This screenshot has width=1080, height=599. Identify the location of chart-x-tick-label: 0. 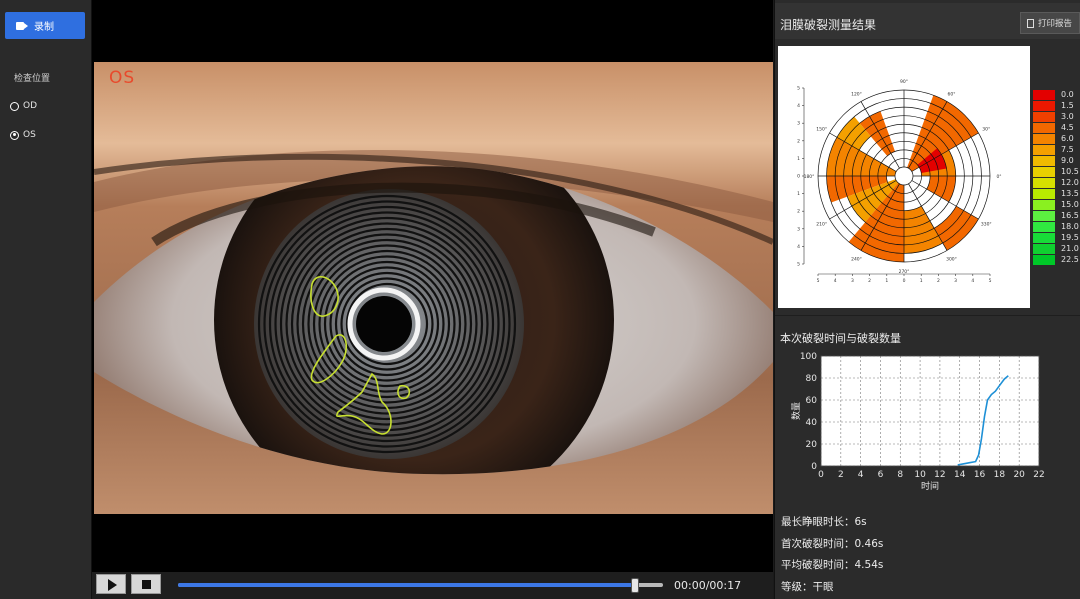
(821, 475).